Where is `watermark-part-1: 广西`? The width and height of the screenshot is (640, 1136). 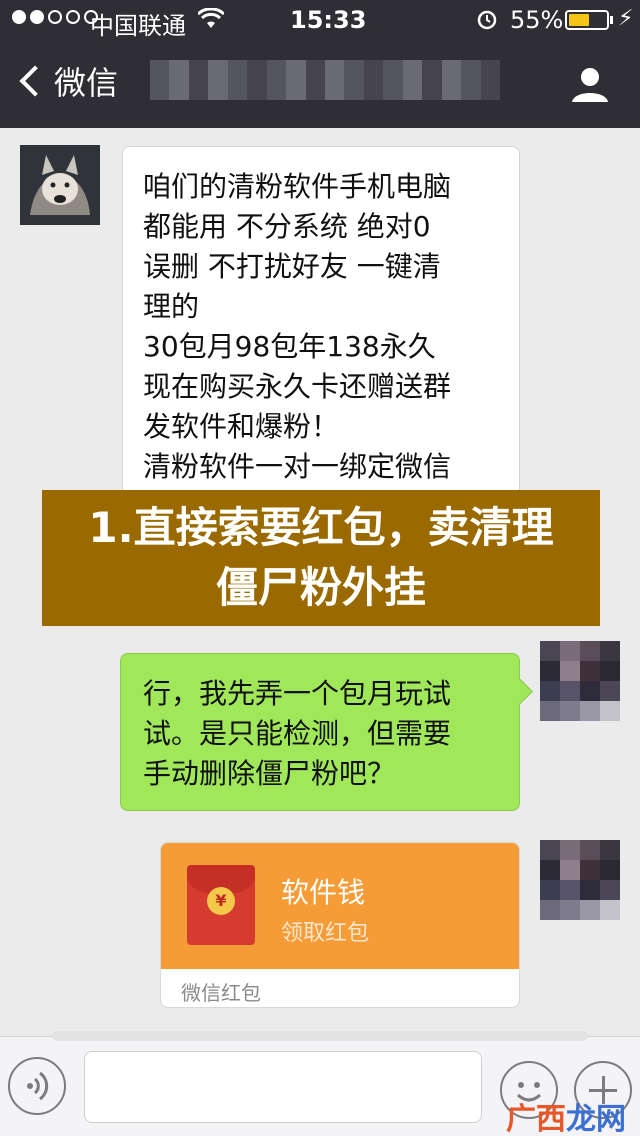
watermark-part-1: 广西 is located at coordinates (536, 1119).